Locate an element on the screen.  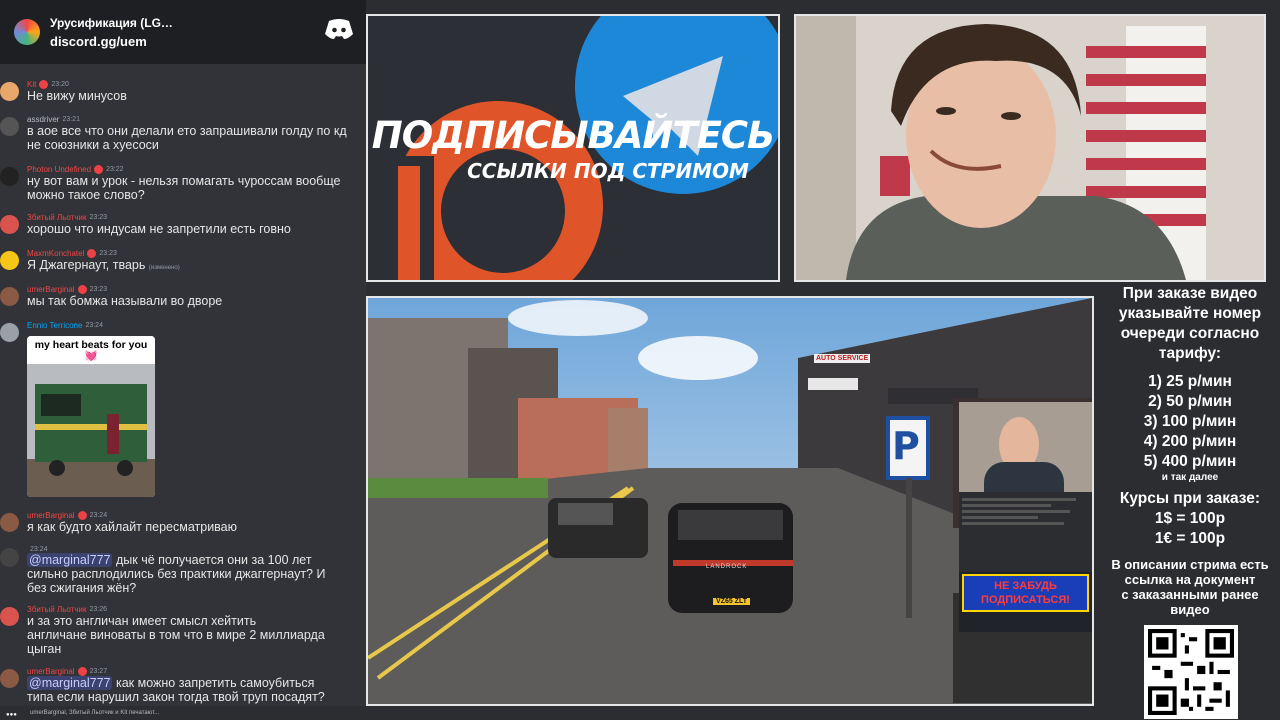
timestamp: 23:27 is located at coordinates (98, 671).